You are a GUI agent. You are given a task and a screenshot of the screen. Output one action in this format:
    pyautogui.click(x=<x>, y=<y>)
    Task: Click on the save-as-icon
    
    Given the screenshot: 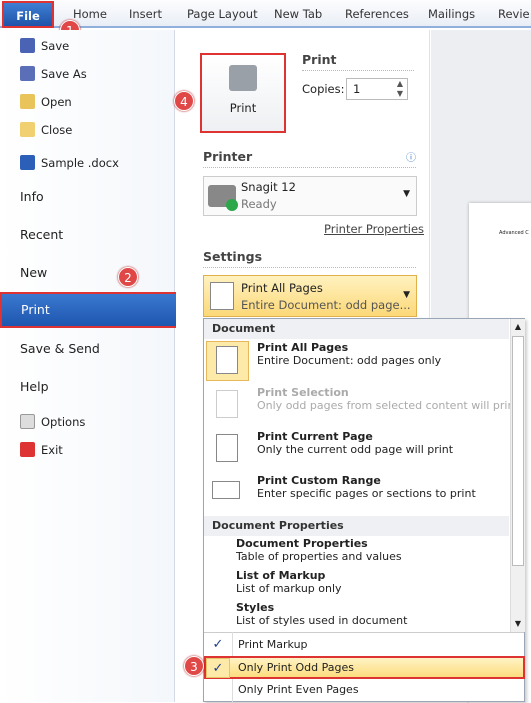 What is the action you would take?
    pyautogui.click(x=27, y=73)
    